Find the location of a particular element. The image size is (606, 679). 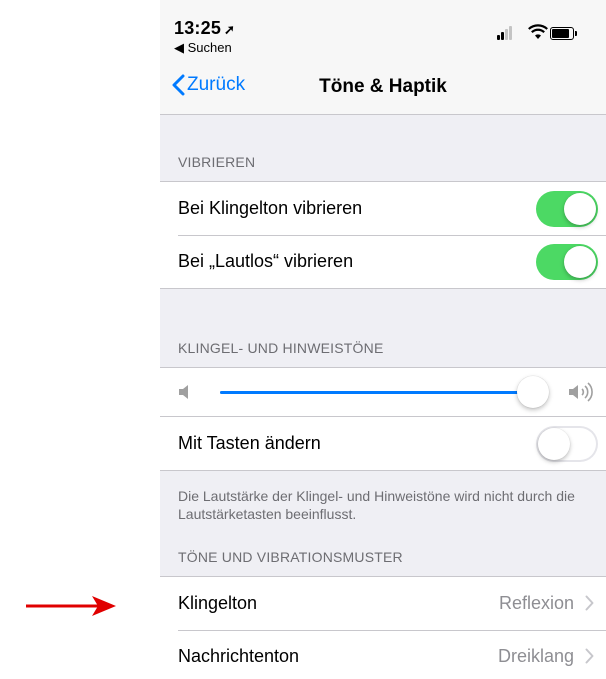

ringtone-value: Reflexion is located at coordinates (536, 603).